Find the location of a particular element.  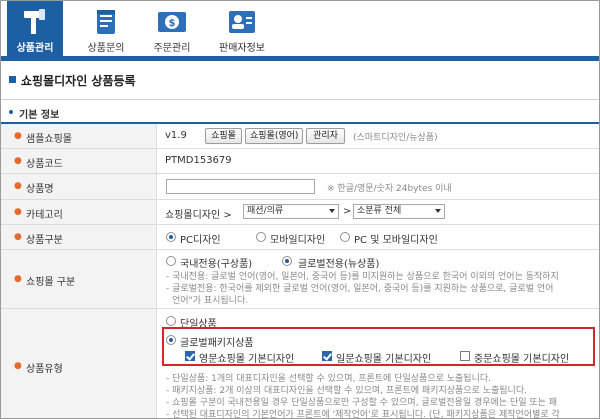

field-label: 샘플쇼핑몰 is located at coordinates (49, 139).